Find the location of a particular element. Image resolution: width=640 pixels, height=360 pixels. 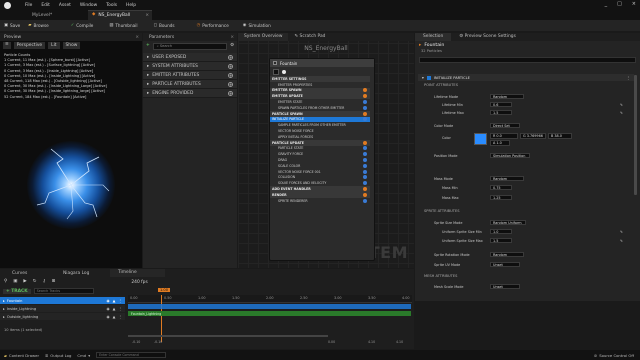

add-track-button: + TRACK is located at coordinates (17, 291).